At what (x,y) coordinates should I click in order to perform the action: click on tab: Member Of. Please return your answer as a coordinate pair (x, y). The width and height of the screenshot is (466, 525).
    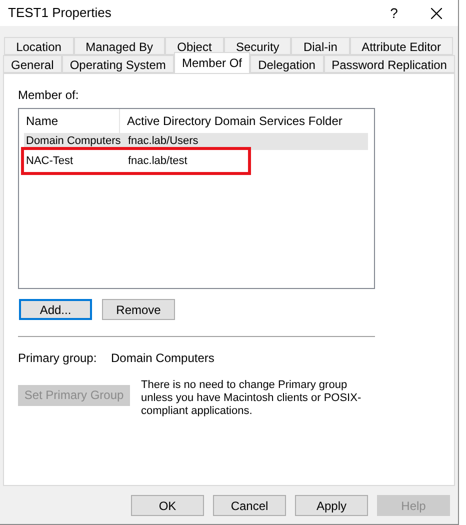
    Looking at the image, I should click on (212, 62).